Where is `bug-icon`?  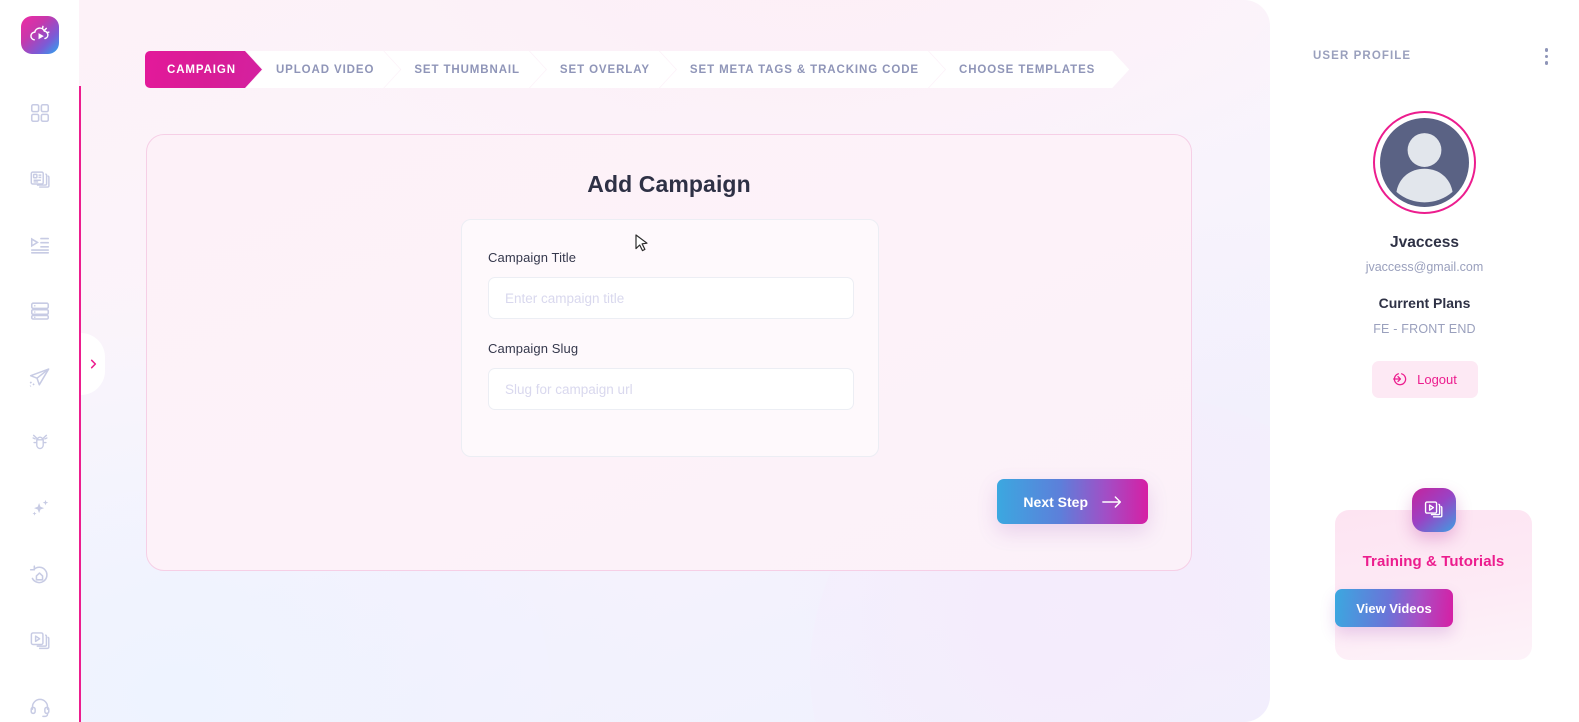
bug-icon is located at coordinates (39, 442).